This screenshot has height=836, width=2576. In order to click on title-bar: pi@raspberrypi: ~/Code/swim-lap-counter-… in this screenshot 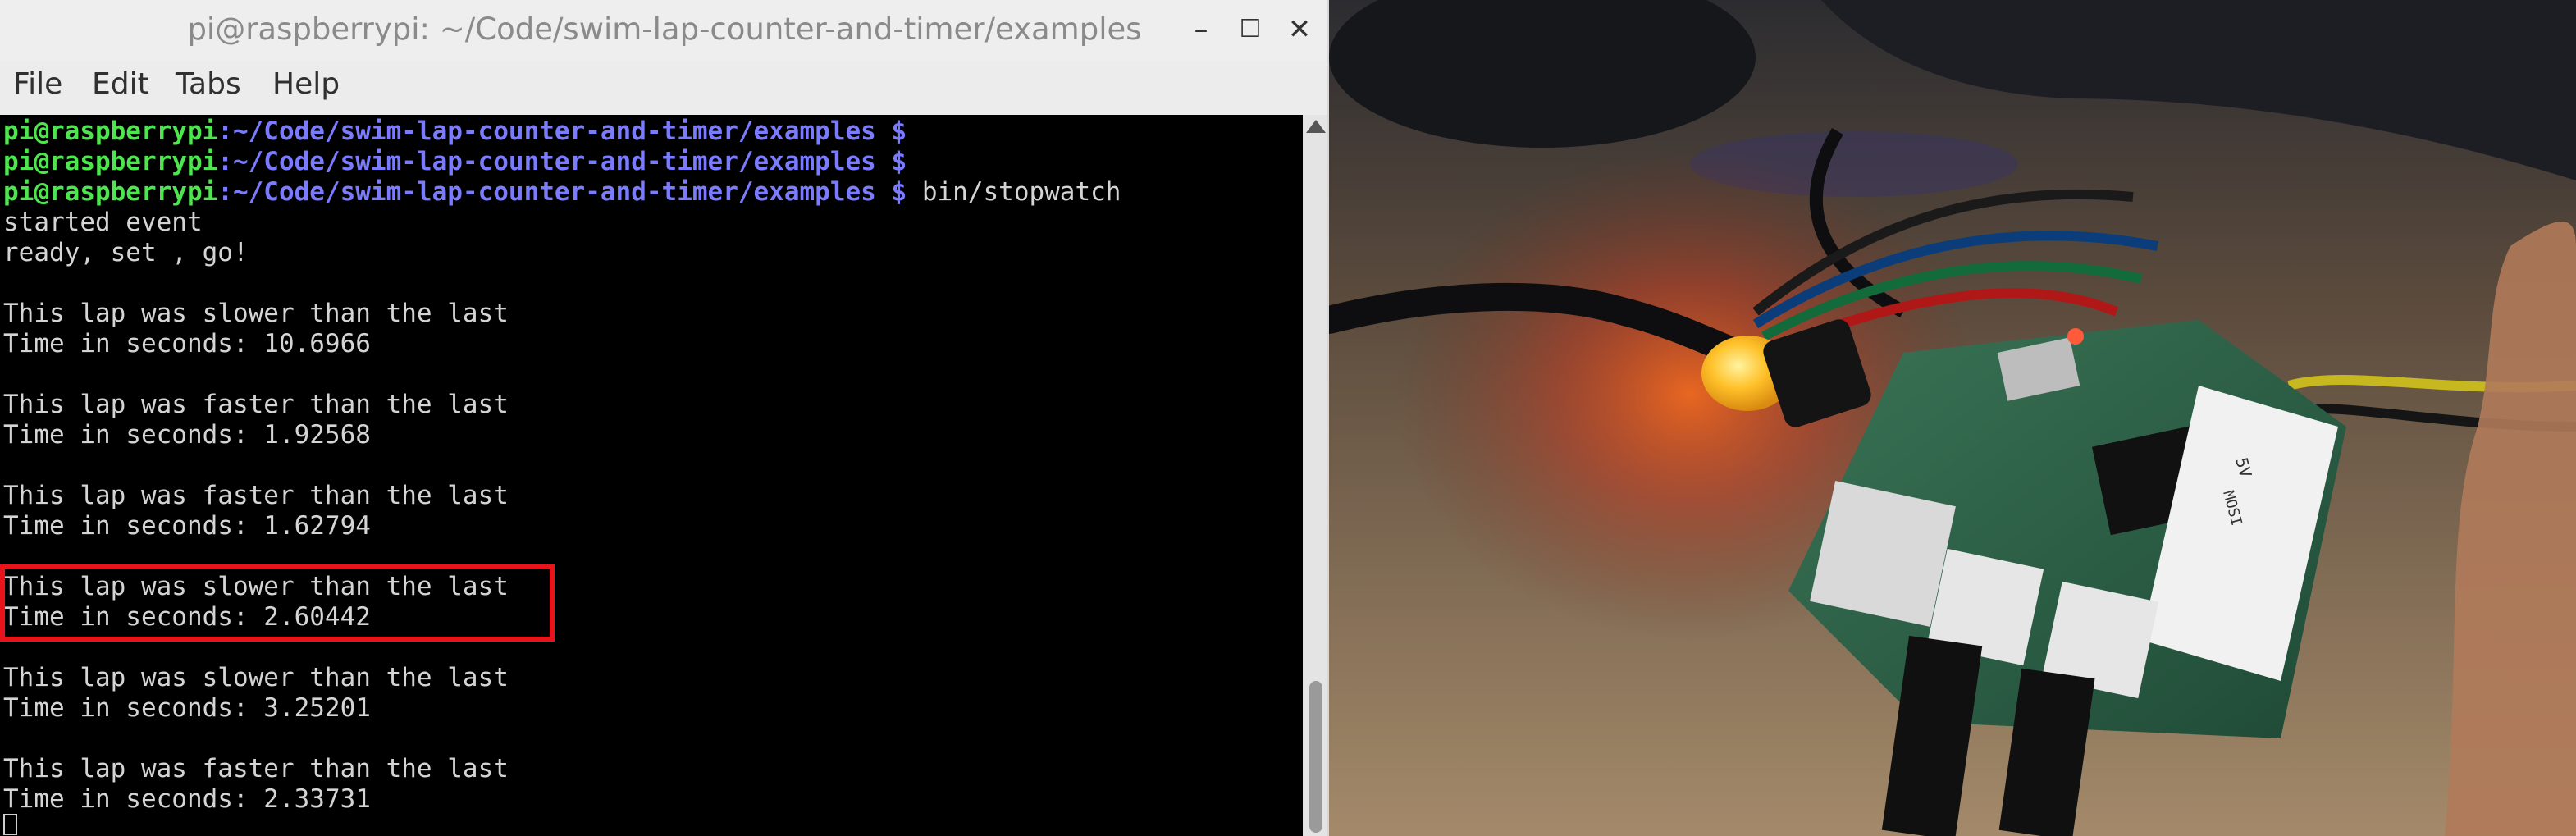, I will do `click(664, 30)`.